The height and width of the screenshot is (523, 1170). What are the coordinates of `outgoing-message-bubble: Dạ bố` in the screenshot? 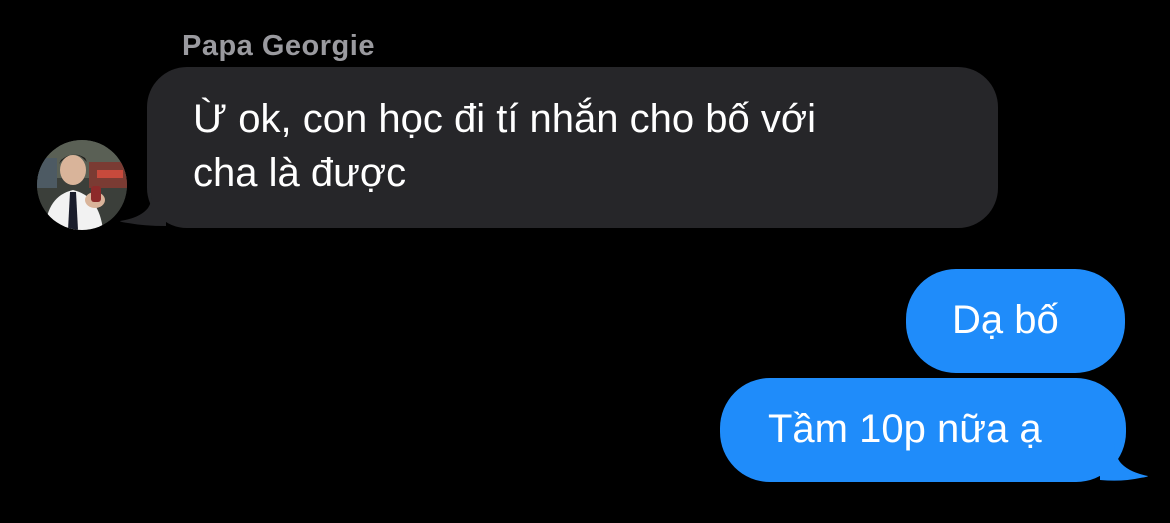 It's located at (1015, 321).